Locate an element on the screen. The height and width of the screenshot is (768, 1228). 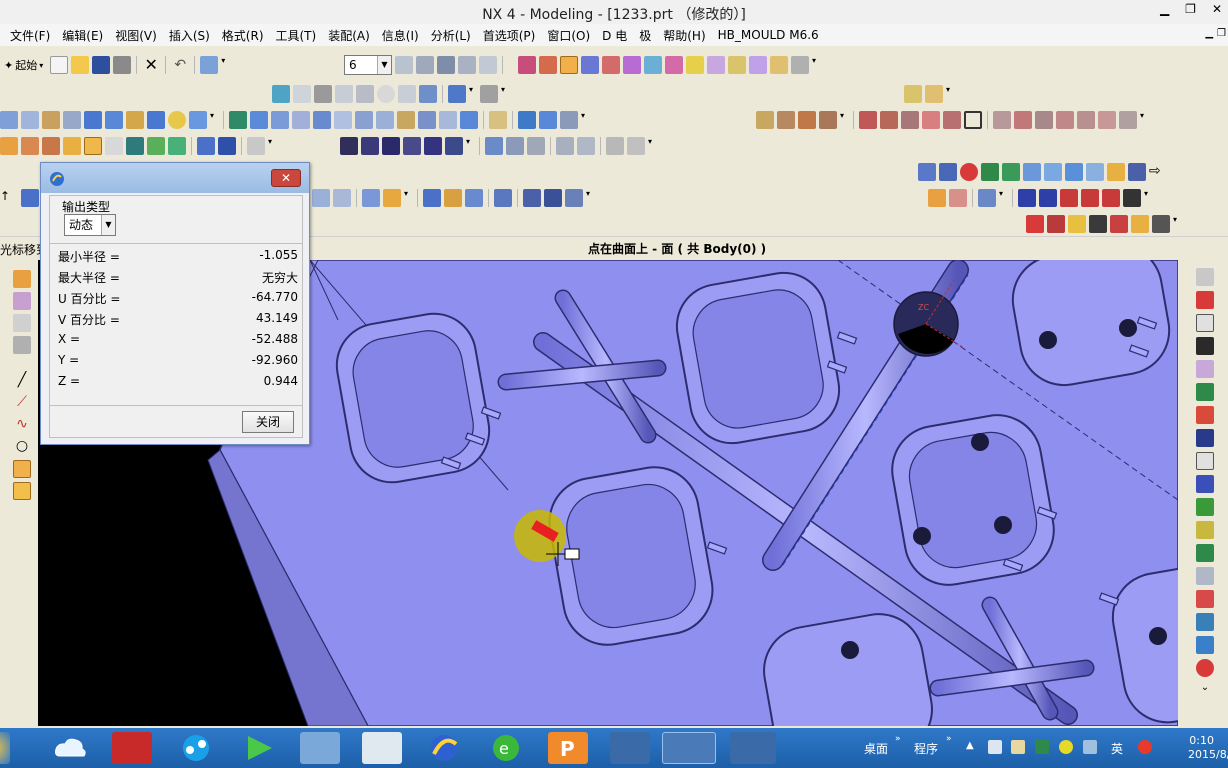
system-materials-icon is located at coordinates (1205, 415).